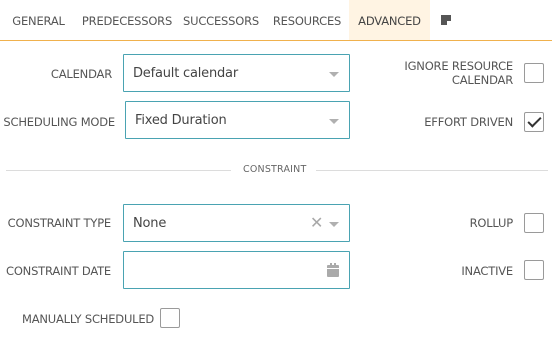 The height and width of the screenshot is (346, 557). I want to click on constraint-section-title: CONSTRAINT, so click(275, 169).